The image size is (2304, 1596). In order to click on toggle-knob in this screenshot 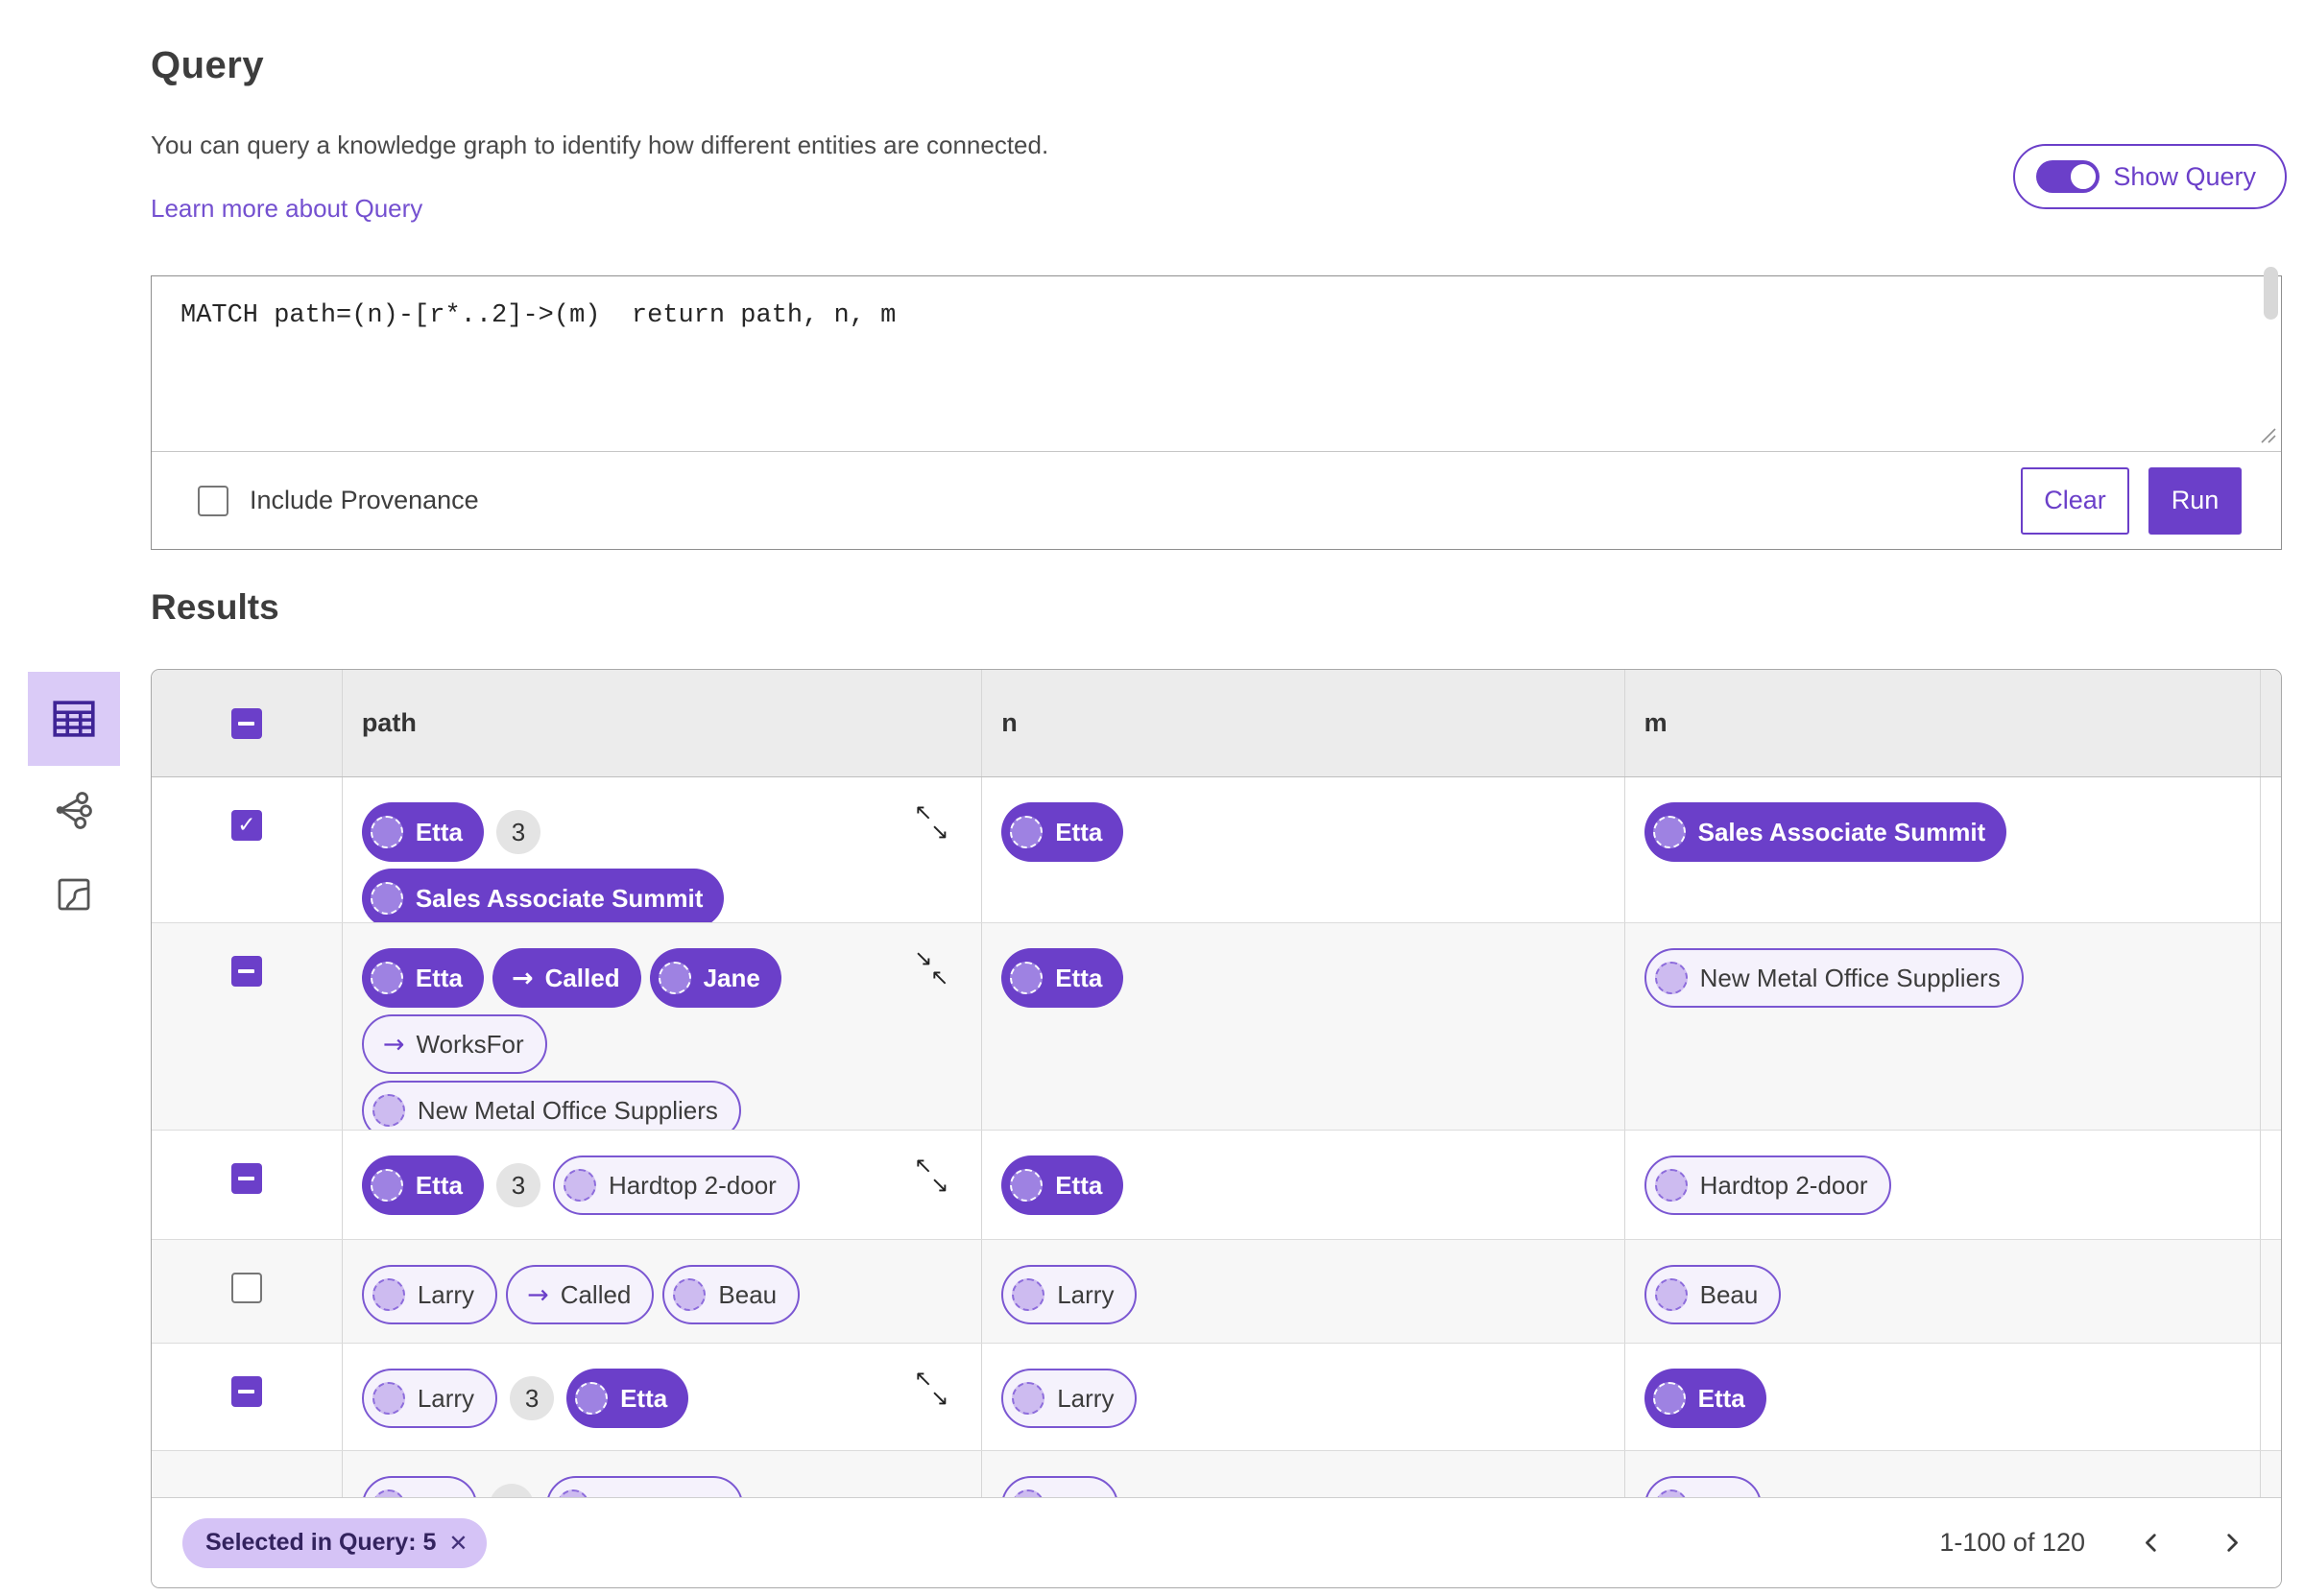, I will do `click(2084, 176)`.